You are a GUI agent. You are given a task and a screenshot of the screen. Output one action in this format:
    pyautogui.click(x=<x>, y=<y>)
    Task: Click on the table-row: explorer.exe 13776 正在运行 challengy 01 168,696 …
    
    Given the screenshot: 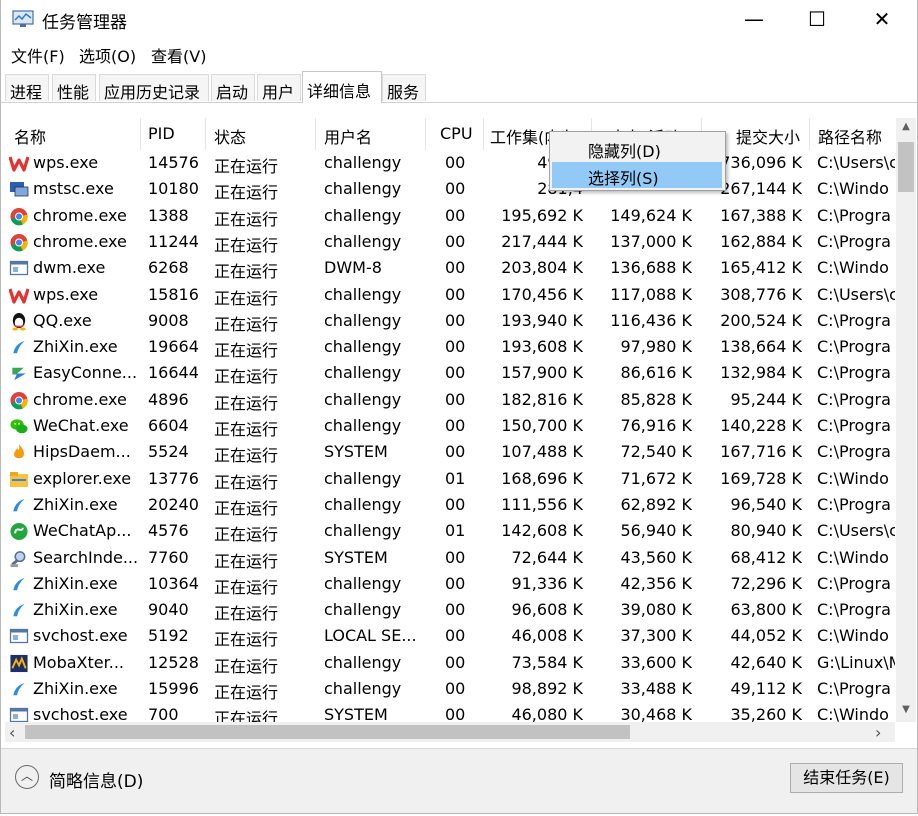 What is the action you would take?
    pyautogui.click(x=450, y=479)
    